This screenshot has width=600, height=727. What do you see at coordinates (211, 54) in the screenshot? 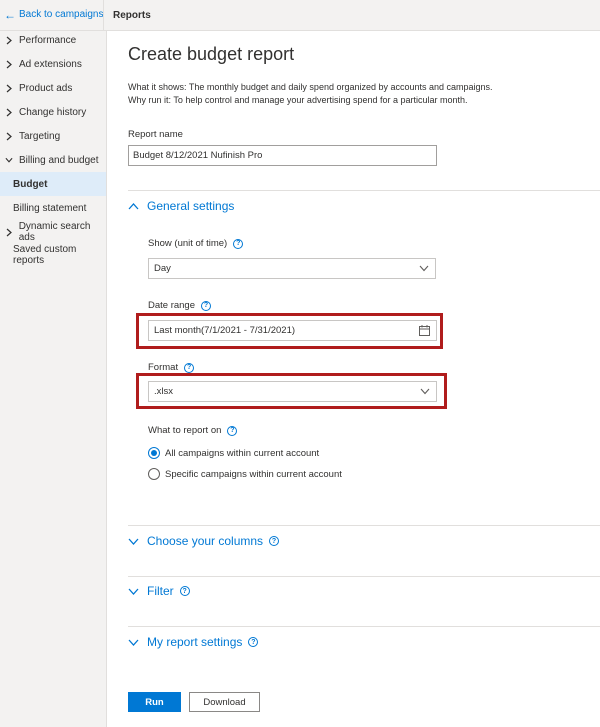
I see `page-title: Create budget report` at bounding box center [211, 54].